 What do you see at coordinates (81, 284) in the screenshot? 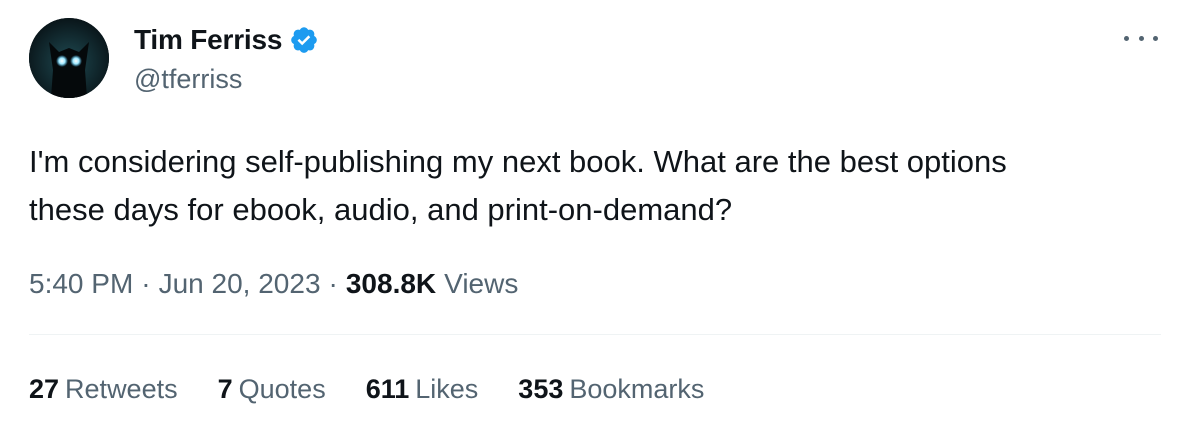
I see `tweet-time: 5:40 PM` at bounding box center [81, 284].